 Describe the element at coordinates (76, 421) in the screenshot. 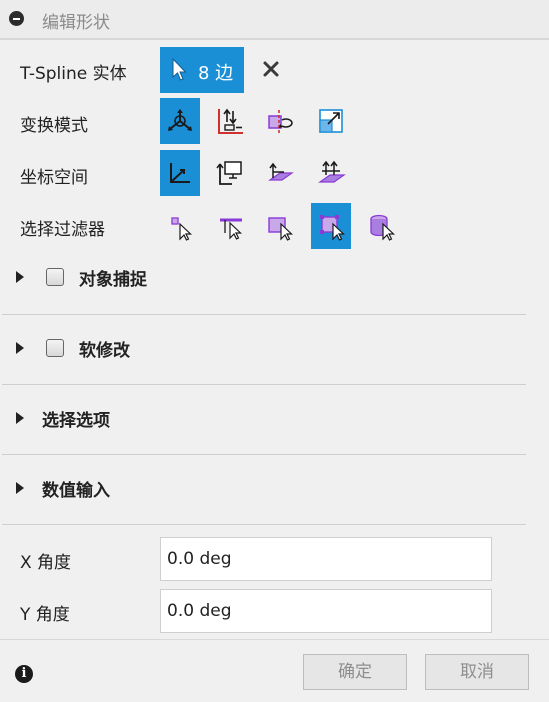

I see `selection-options-title: 选择选项` at that location.